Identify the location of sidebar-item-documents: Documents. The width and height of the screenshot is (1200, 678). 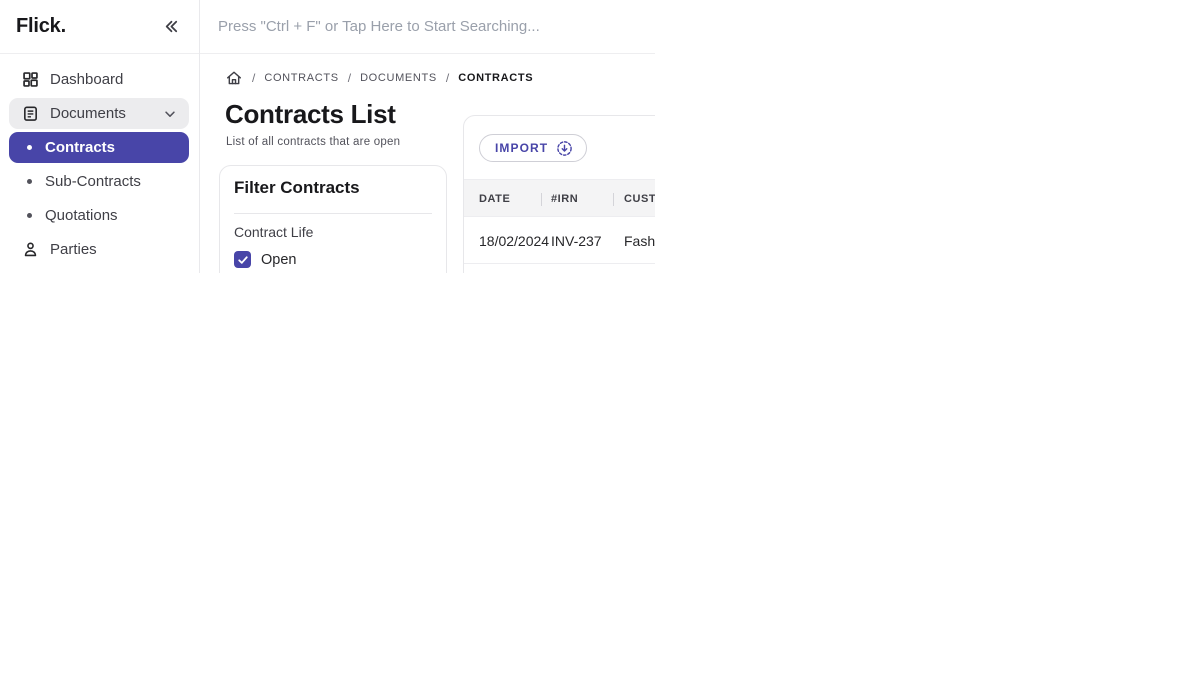
(99, 113).